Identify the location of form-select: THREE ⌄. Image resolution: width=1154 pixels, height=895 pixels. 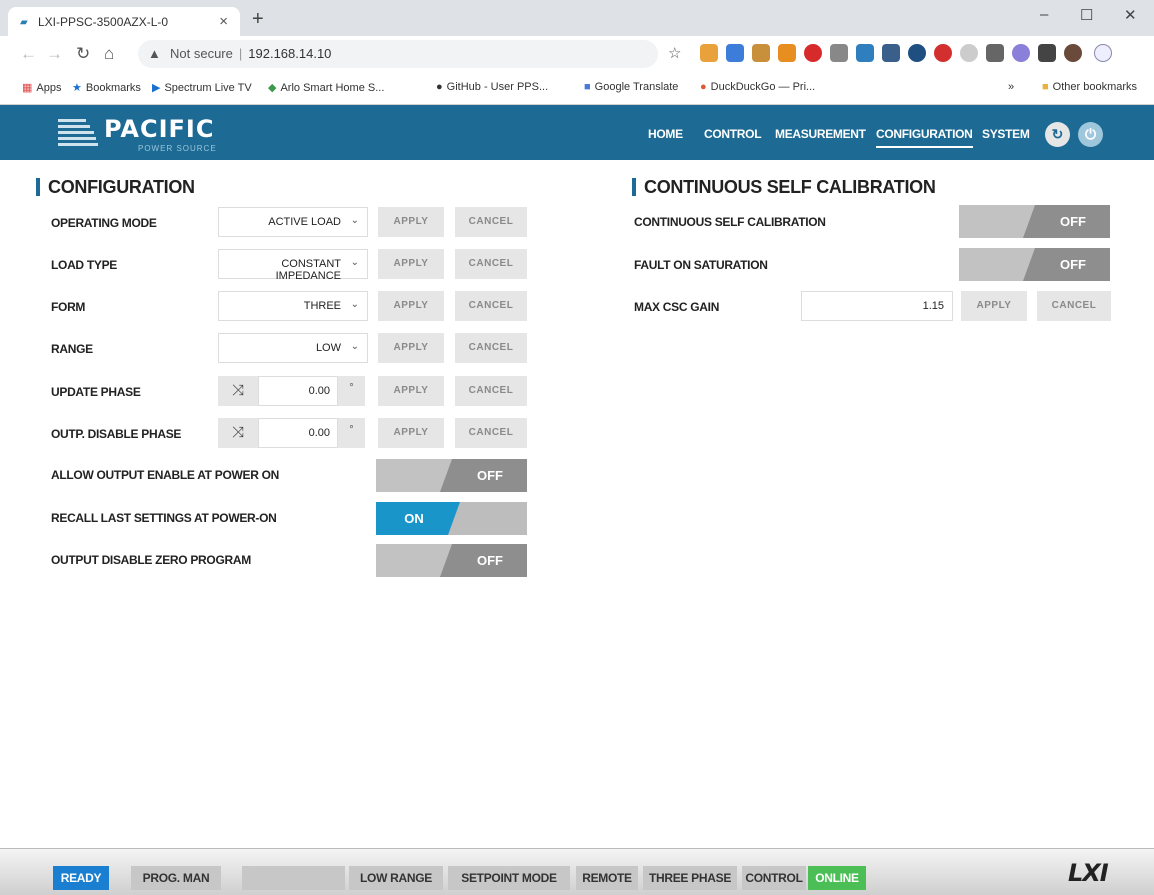
(293, 306).